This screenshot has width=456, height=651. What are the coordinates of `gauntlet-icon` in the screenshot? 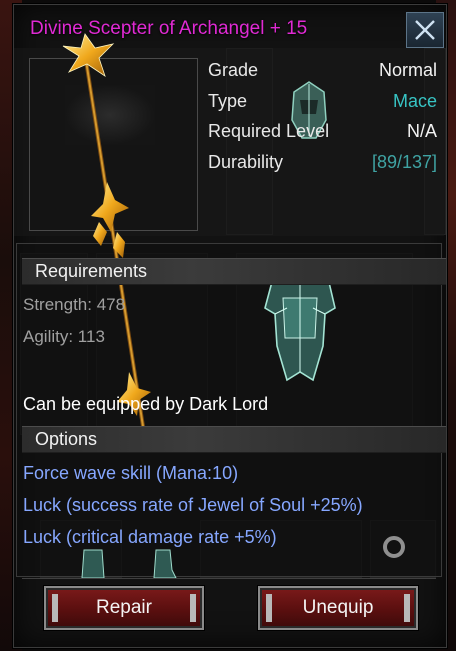 It's located at (93, 564).